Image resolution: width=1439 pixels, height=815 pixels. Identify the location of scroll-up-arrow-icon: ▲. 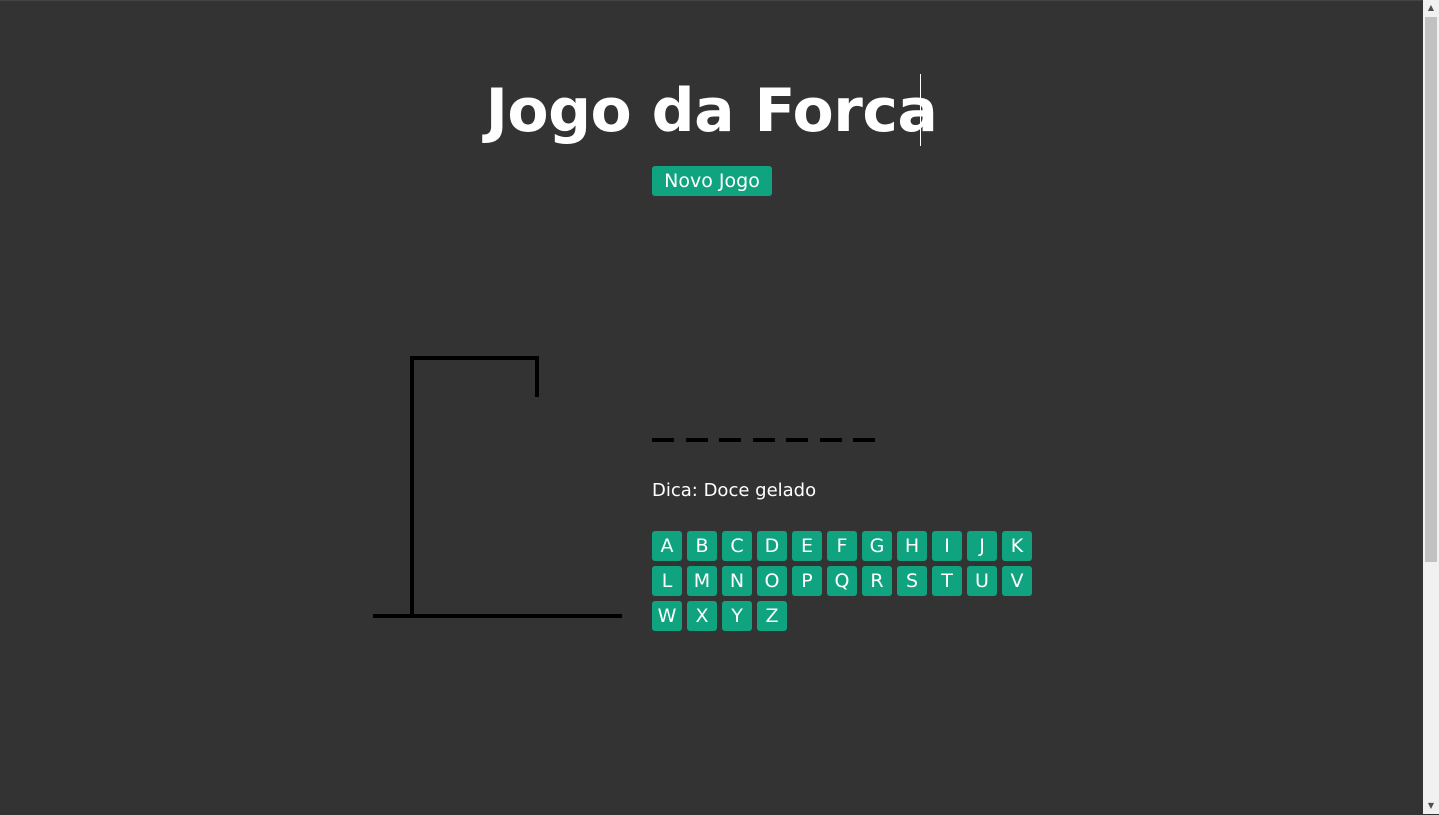
(1431, 8).